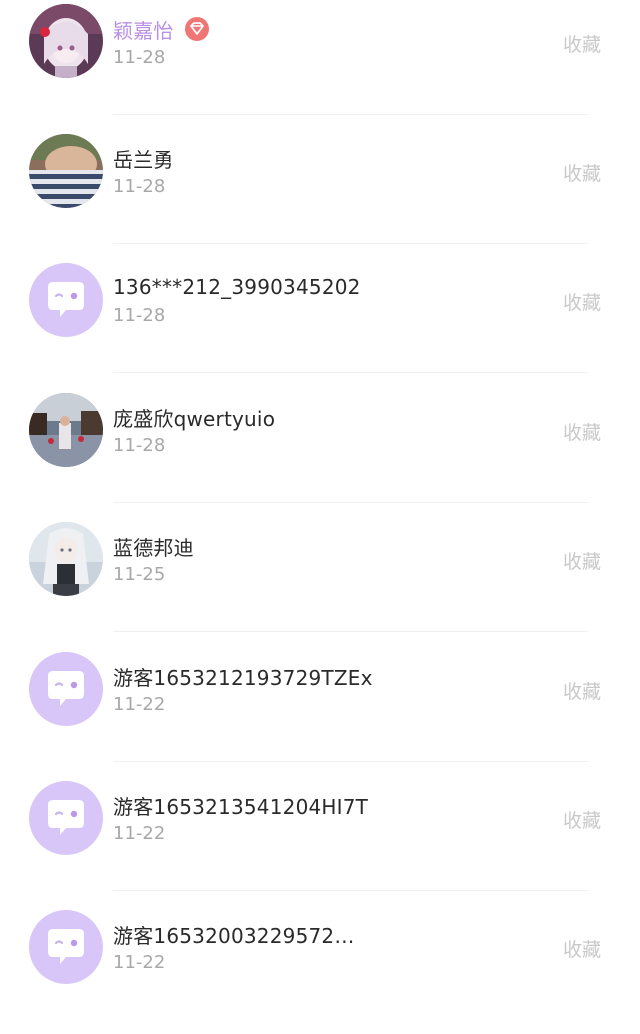  What do you see at coordinates (320, 452) in the screenshot?
I see `comment-row: 庞盛欣qwertyuio 11-28 收藏` at bounding box center [320, 452].